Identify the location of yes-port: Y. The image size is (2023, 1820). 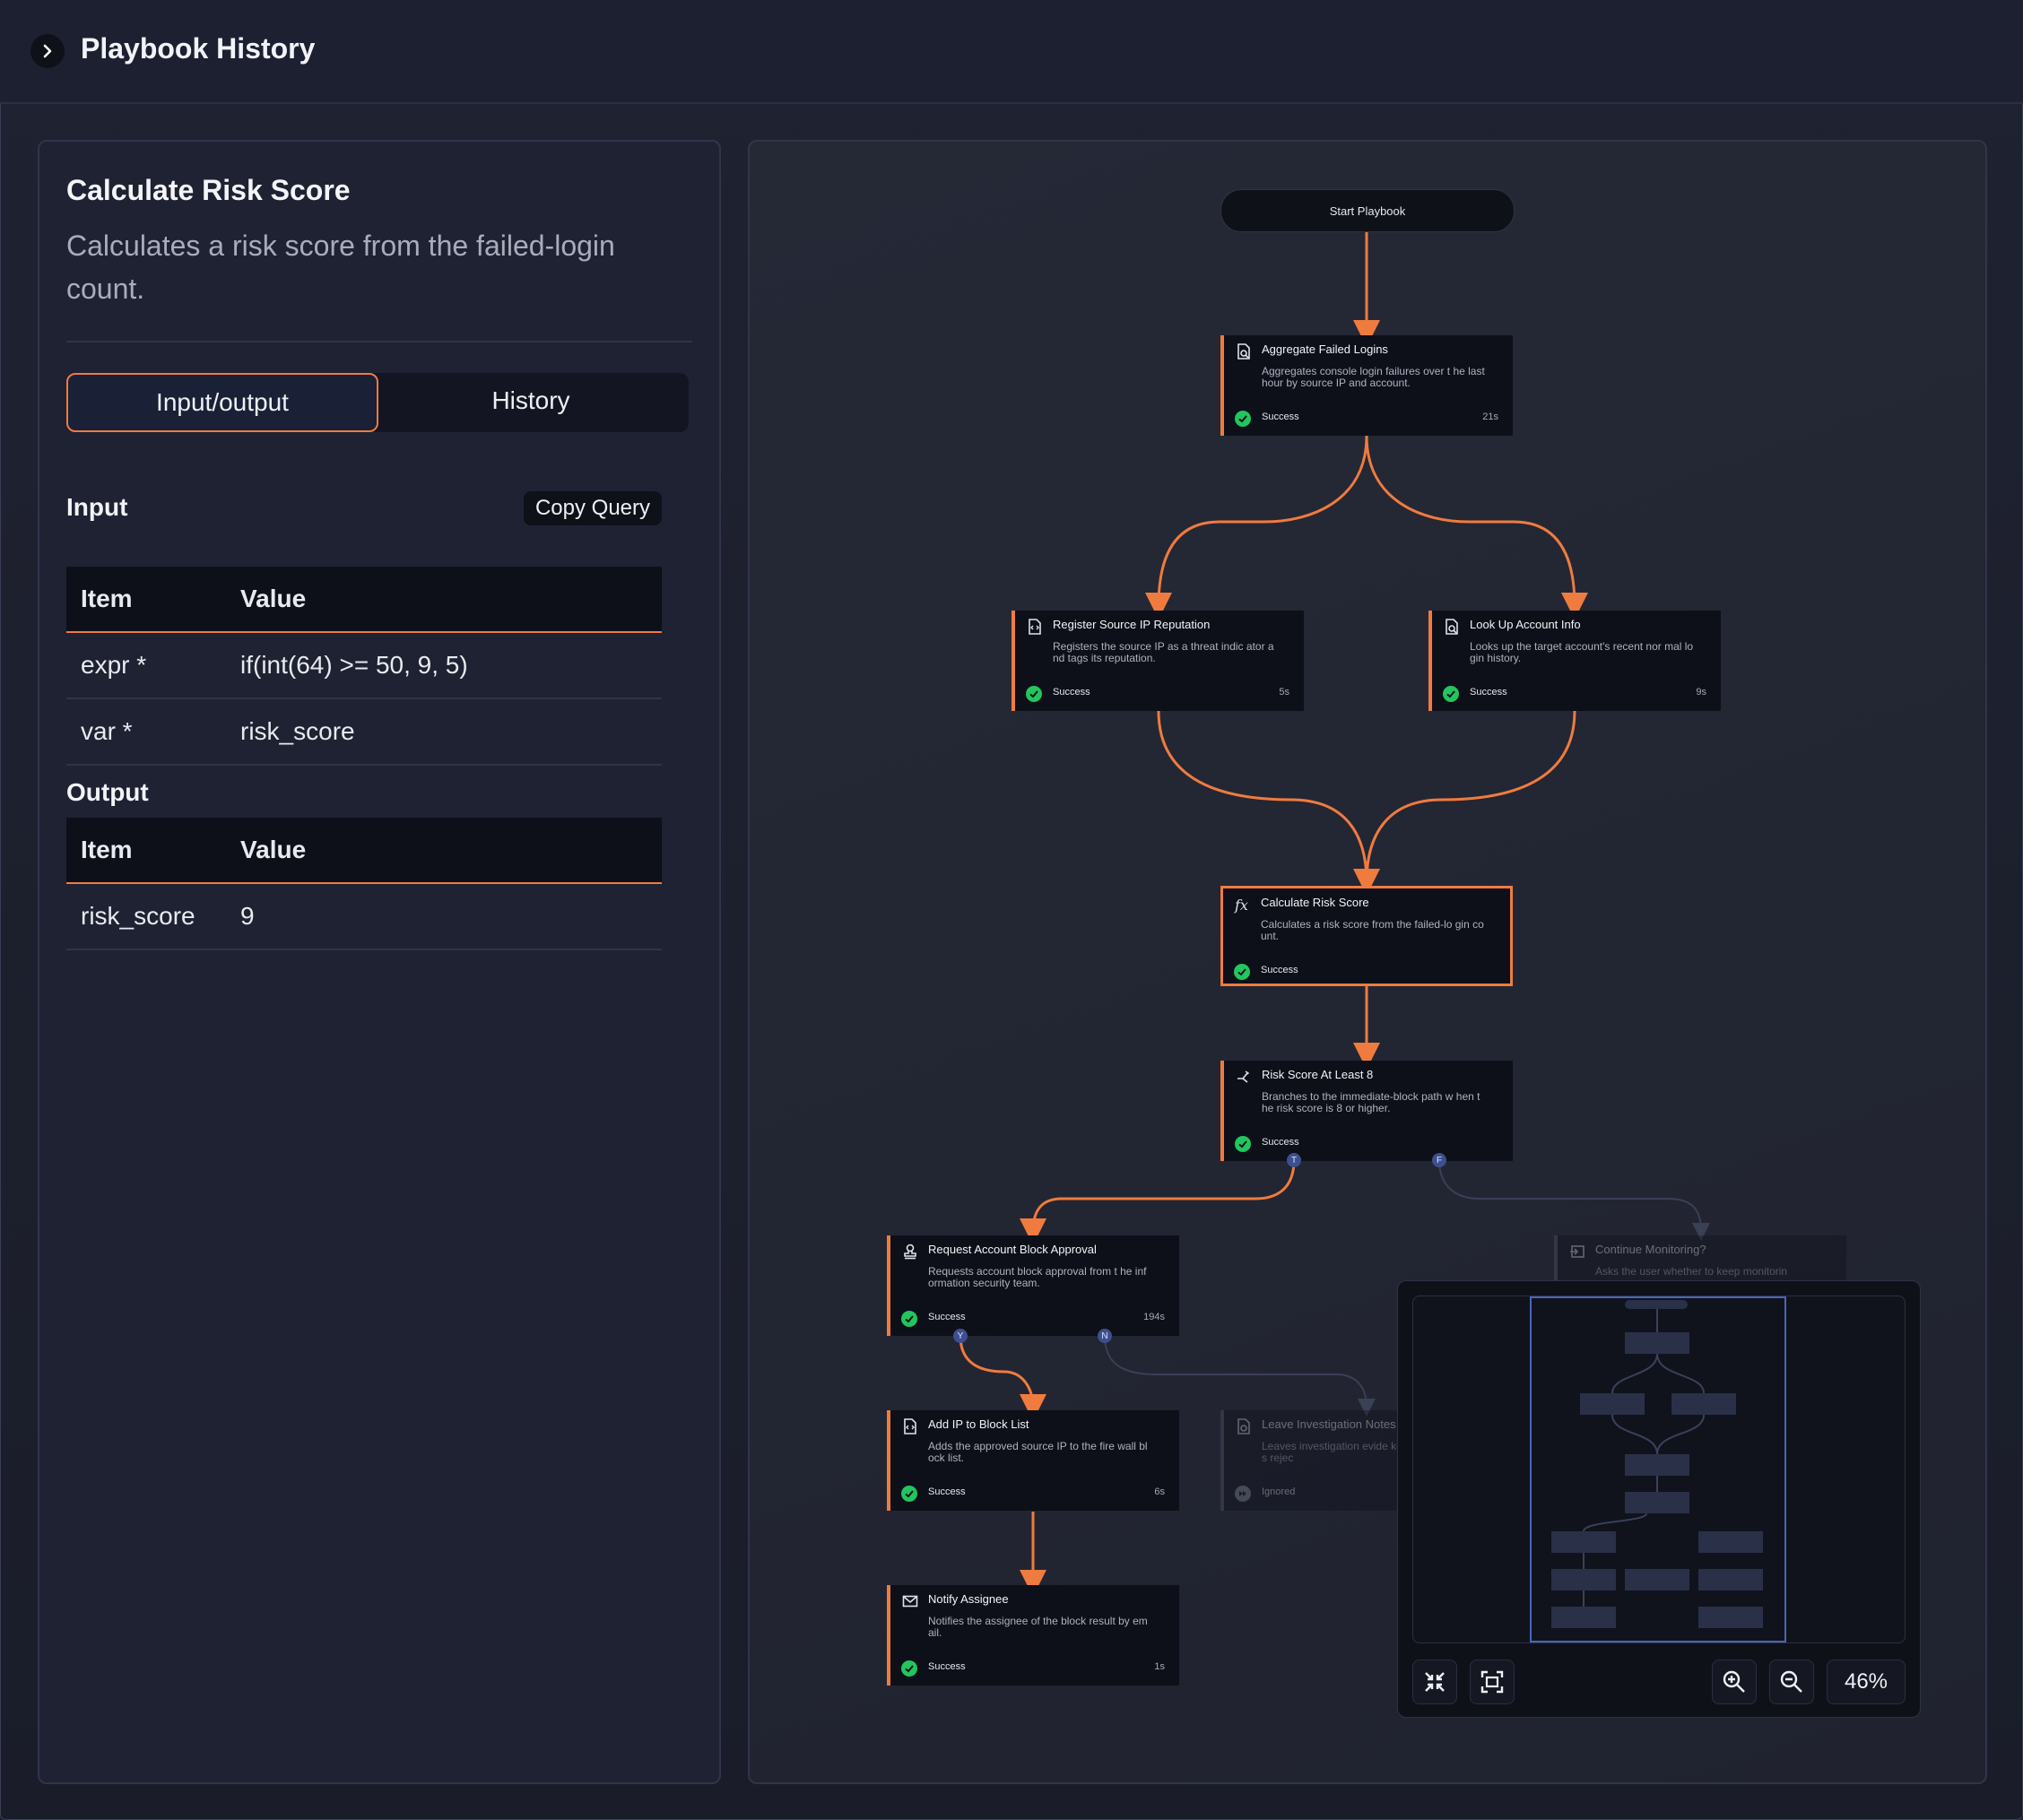
(960, 1336).